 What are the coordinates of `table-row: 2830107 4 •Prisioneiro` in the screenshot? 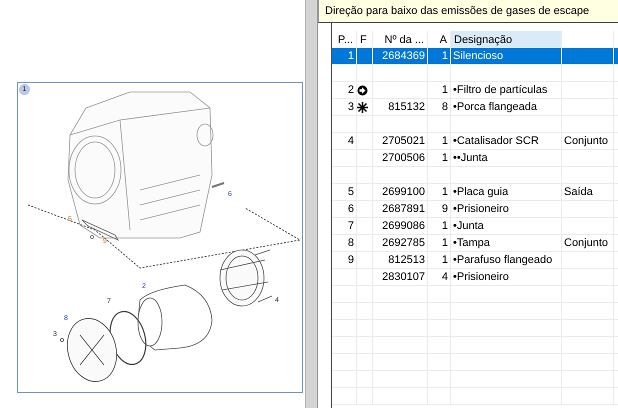 It's located at (475, 277).